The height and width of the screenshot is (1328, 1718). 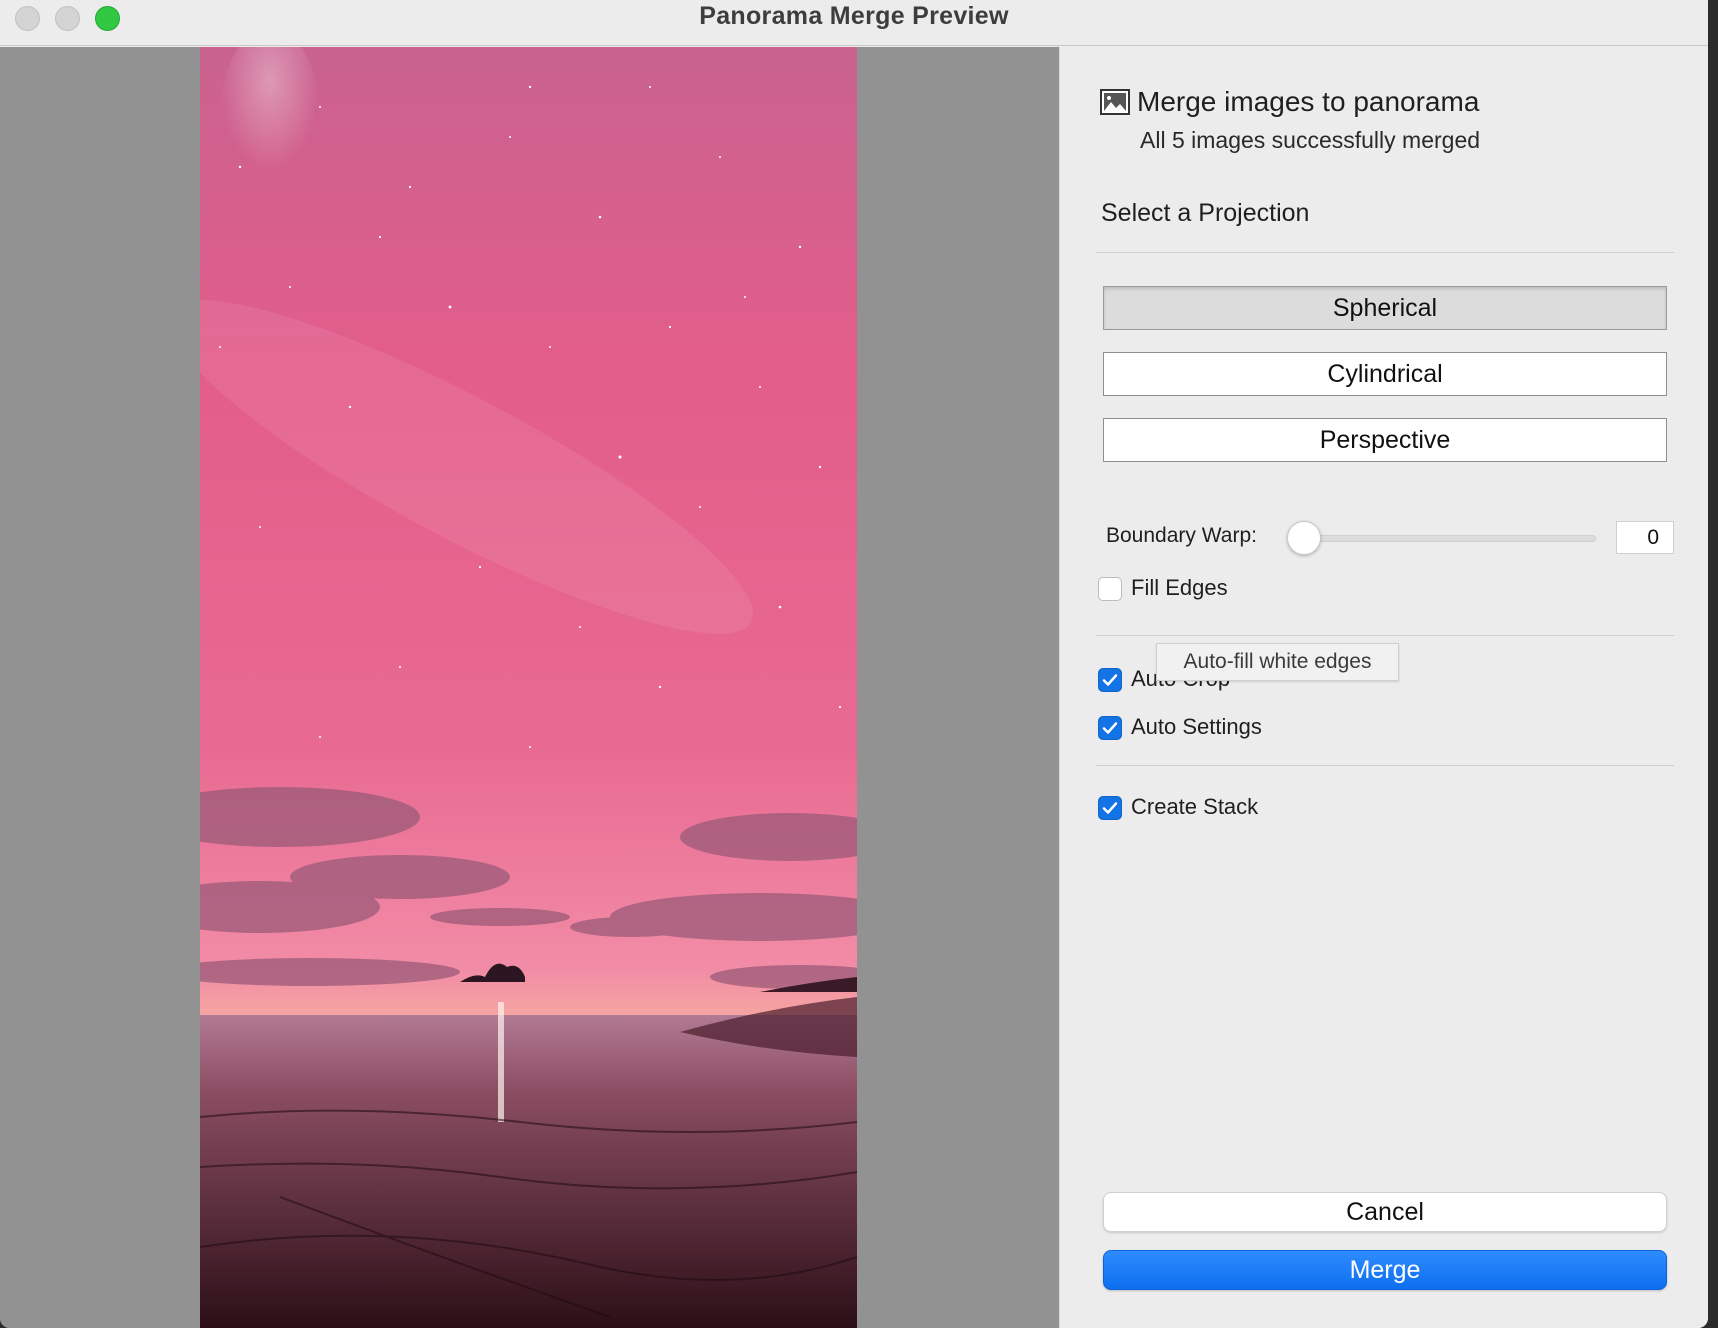 What do you see at coordinates (1442, 538) in the screenshot?
I see `boundary-warp-slider-track` at bounding box center [1442, 538].